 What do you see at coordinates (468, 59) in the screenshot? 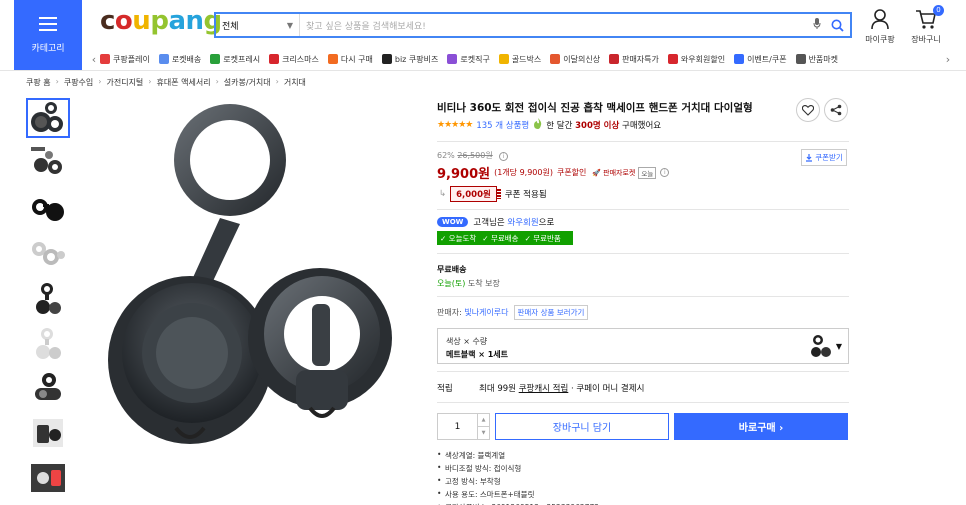
I see `shortcut-item: 로켓직구` at bounding box center [468, 59].